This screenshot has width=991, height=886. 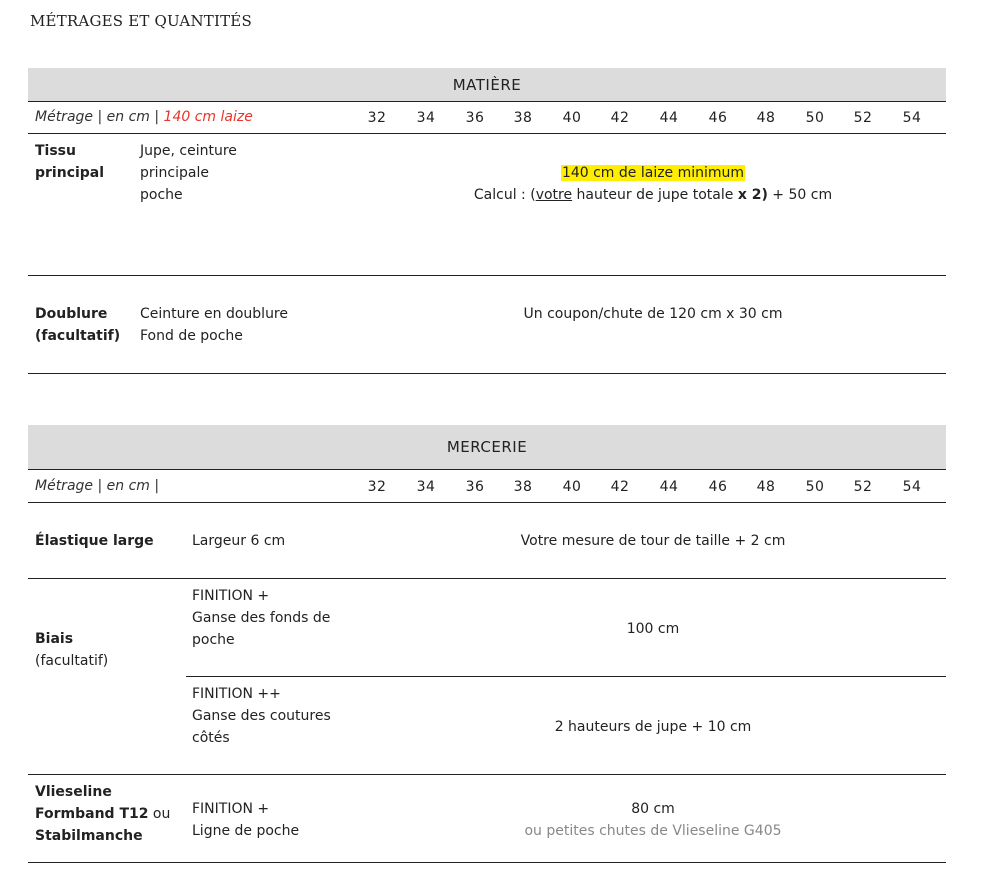 What do you see at coordinates (653, 809) in the screenshot?
I see `value-main: 80 cm` at bounding box center [653, 809].